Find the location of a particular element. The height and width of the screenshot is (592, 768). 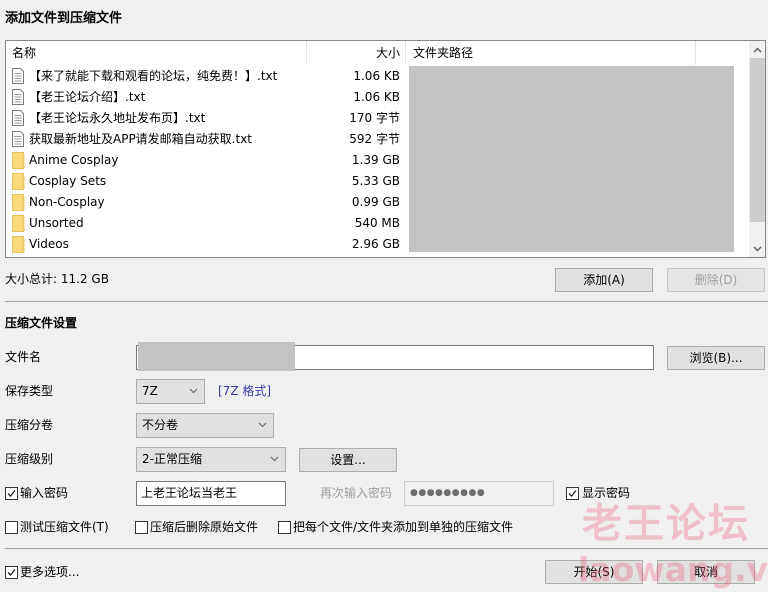

item-name: 获取最新地址及APP请发邮箱自动获取.txt is located at coordinates (141, 139).